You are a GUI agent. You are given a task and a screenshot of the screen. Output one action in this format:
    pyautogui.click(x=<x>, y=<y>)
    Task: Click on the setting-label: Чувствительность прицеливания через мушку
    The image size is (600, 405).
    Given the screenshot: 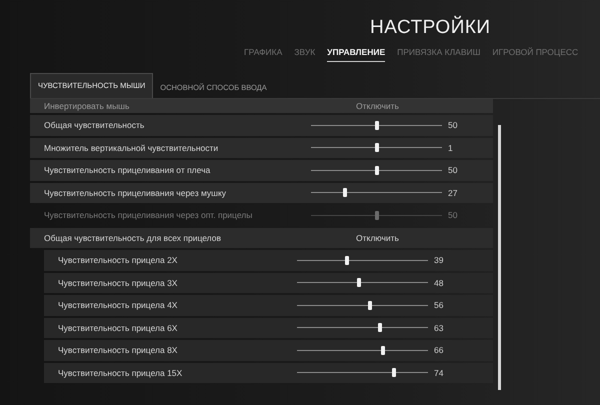 What is the action you would take?
    pyautogui.click(x=136, y=193)
    